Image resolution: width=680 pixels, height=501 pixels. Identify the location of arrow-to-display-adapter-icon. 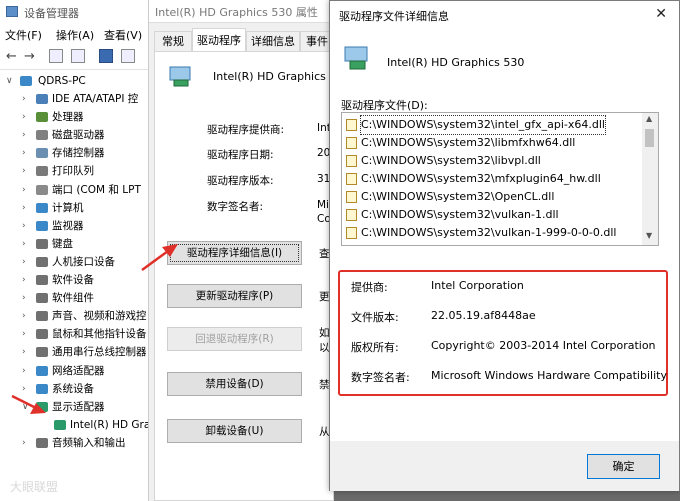
(28, 404).